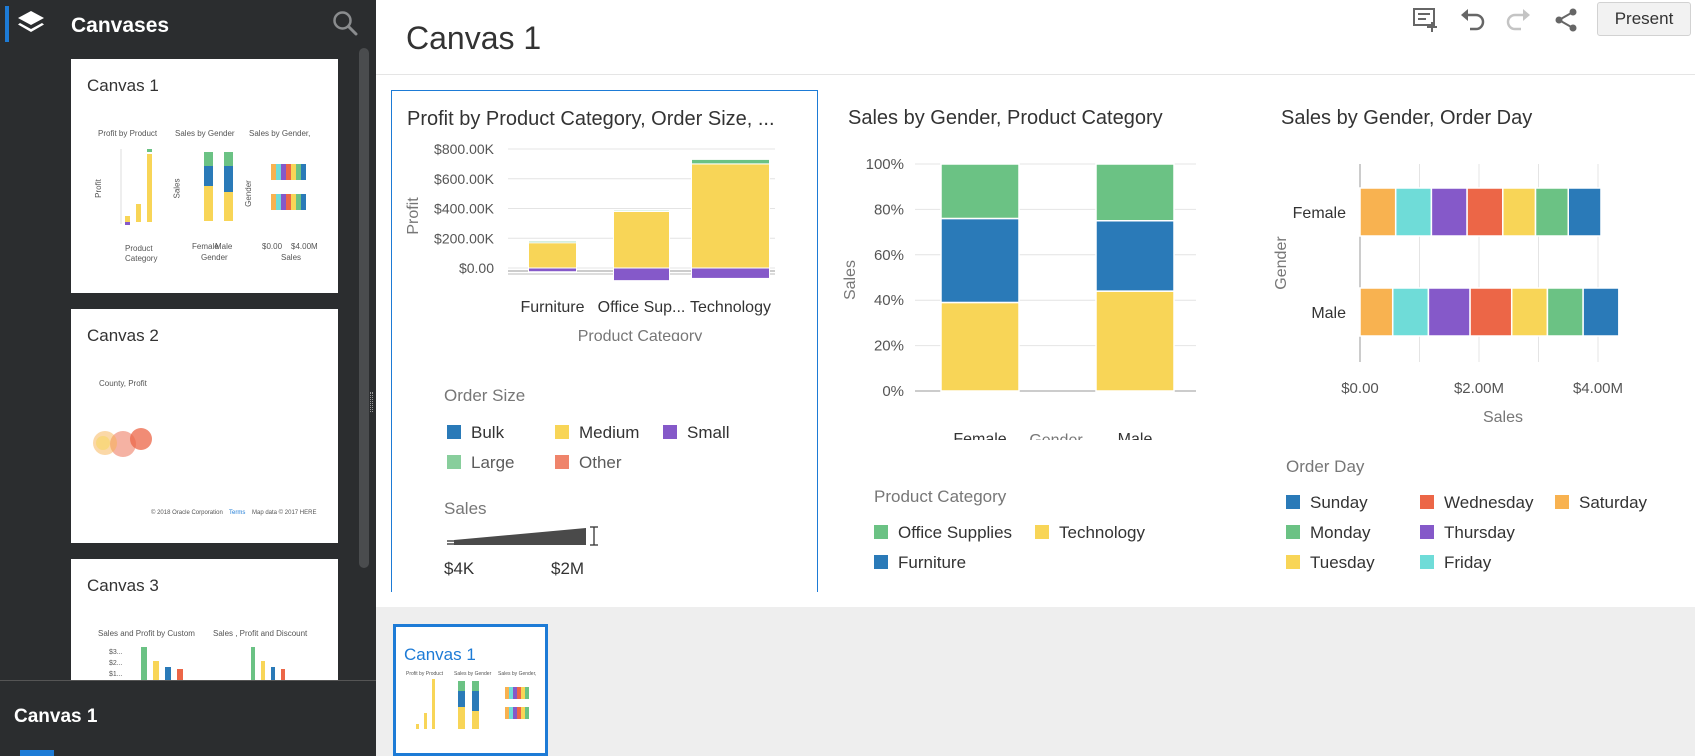 This screenshot has height=756, width=1695. I want to click on legend-title: Product Category, so click(940, 496).